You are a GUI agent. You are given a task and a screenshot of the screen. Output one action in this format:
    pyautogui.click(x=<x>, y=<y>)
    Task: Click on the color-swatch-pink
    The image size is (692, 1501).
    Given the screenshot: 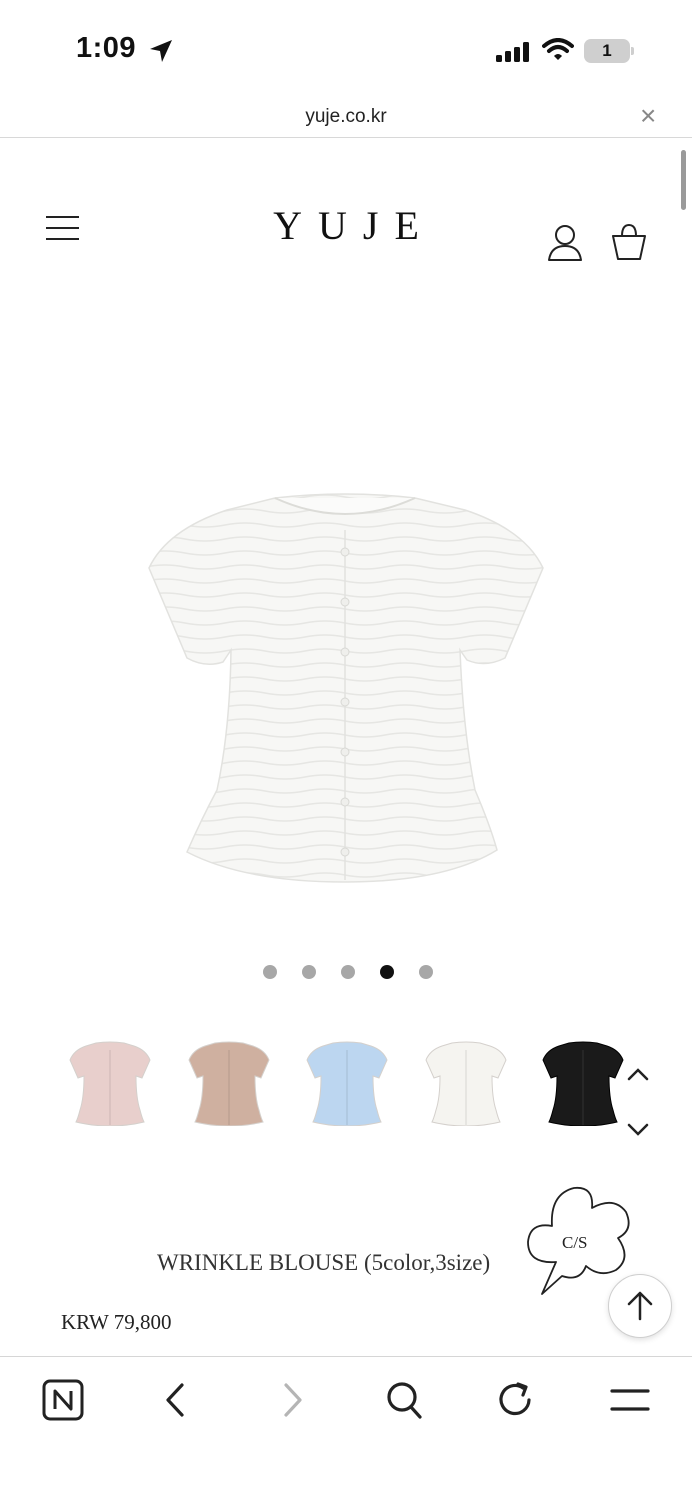 What is the action you would take?
    pyautogui.click(x=110, y=1083)
    